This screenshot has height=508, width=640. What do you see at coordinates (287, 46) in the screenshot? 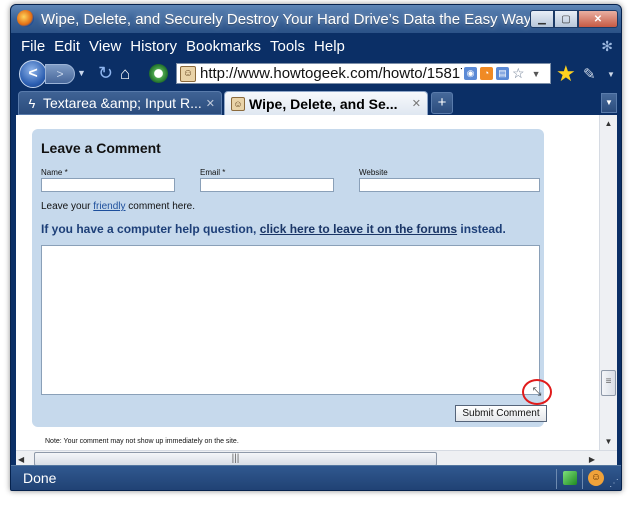
I see `menu-tools: Tools` at bounding box center [287, 46].